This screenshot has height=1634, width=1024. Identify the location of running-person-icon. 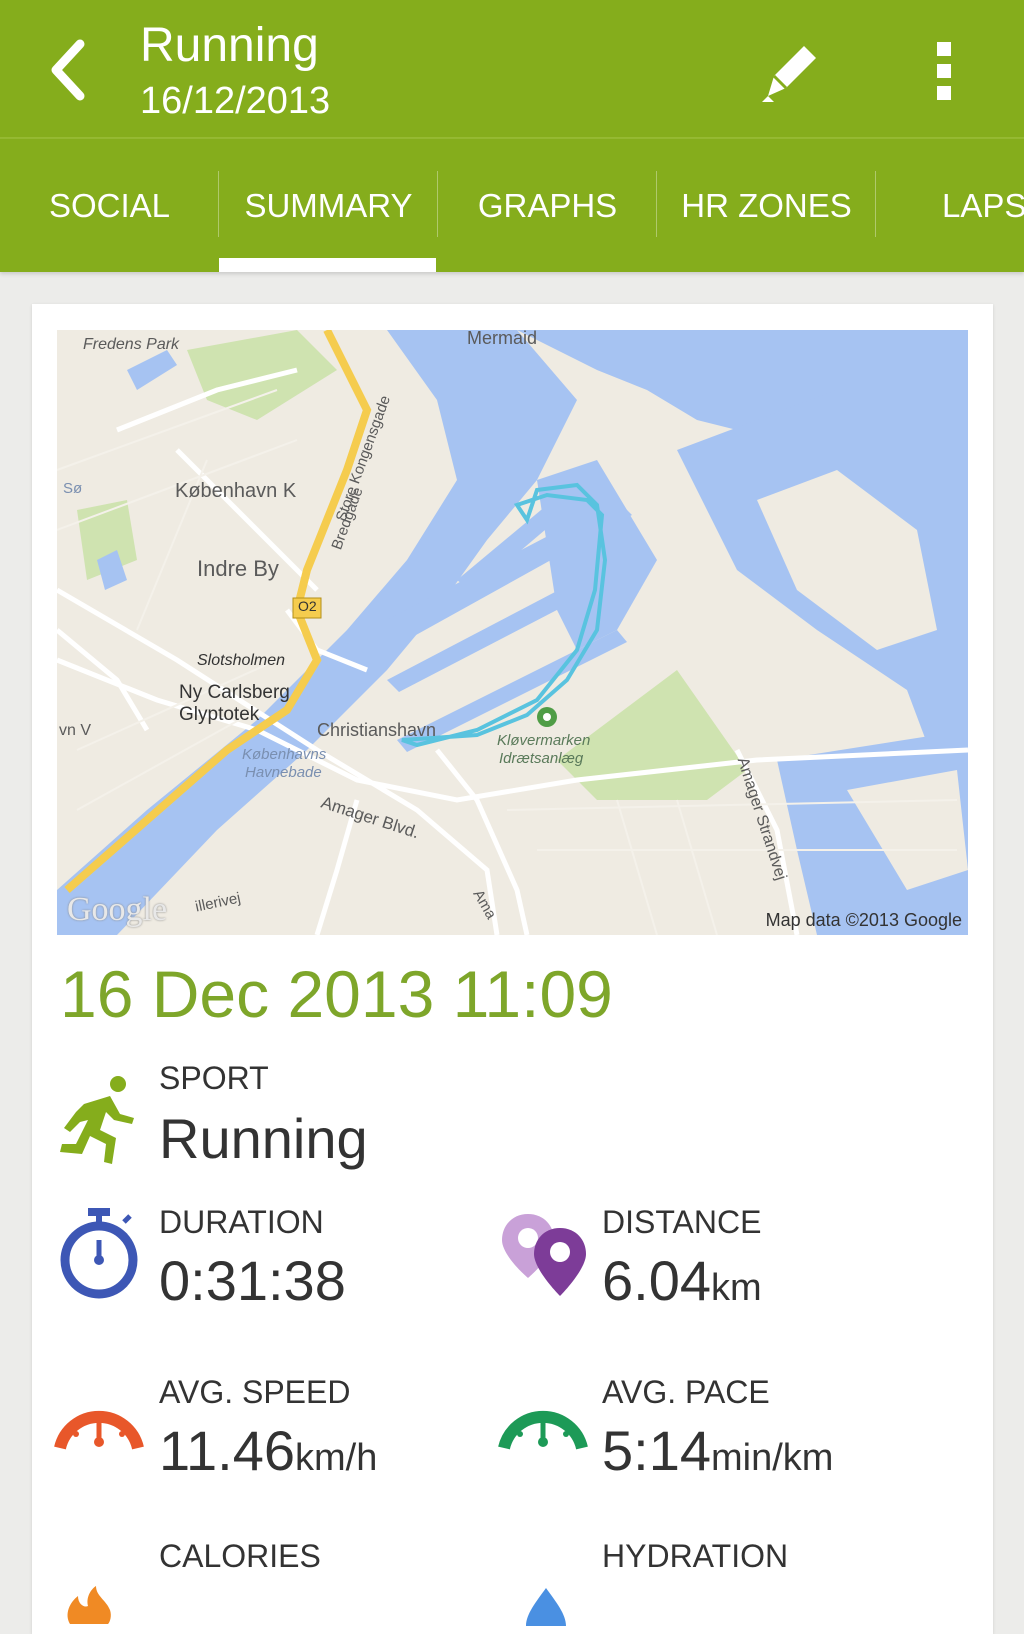
(97, 1120).